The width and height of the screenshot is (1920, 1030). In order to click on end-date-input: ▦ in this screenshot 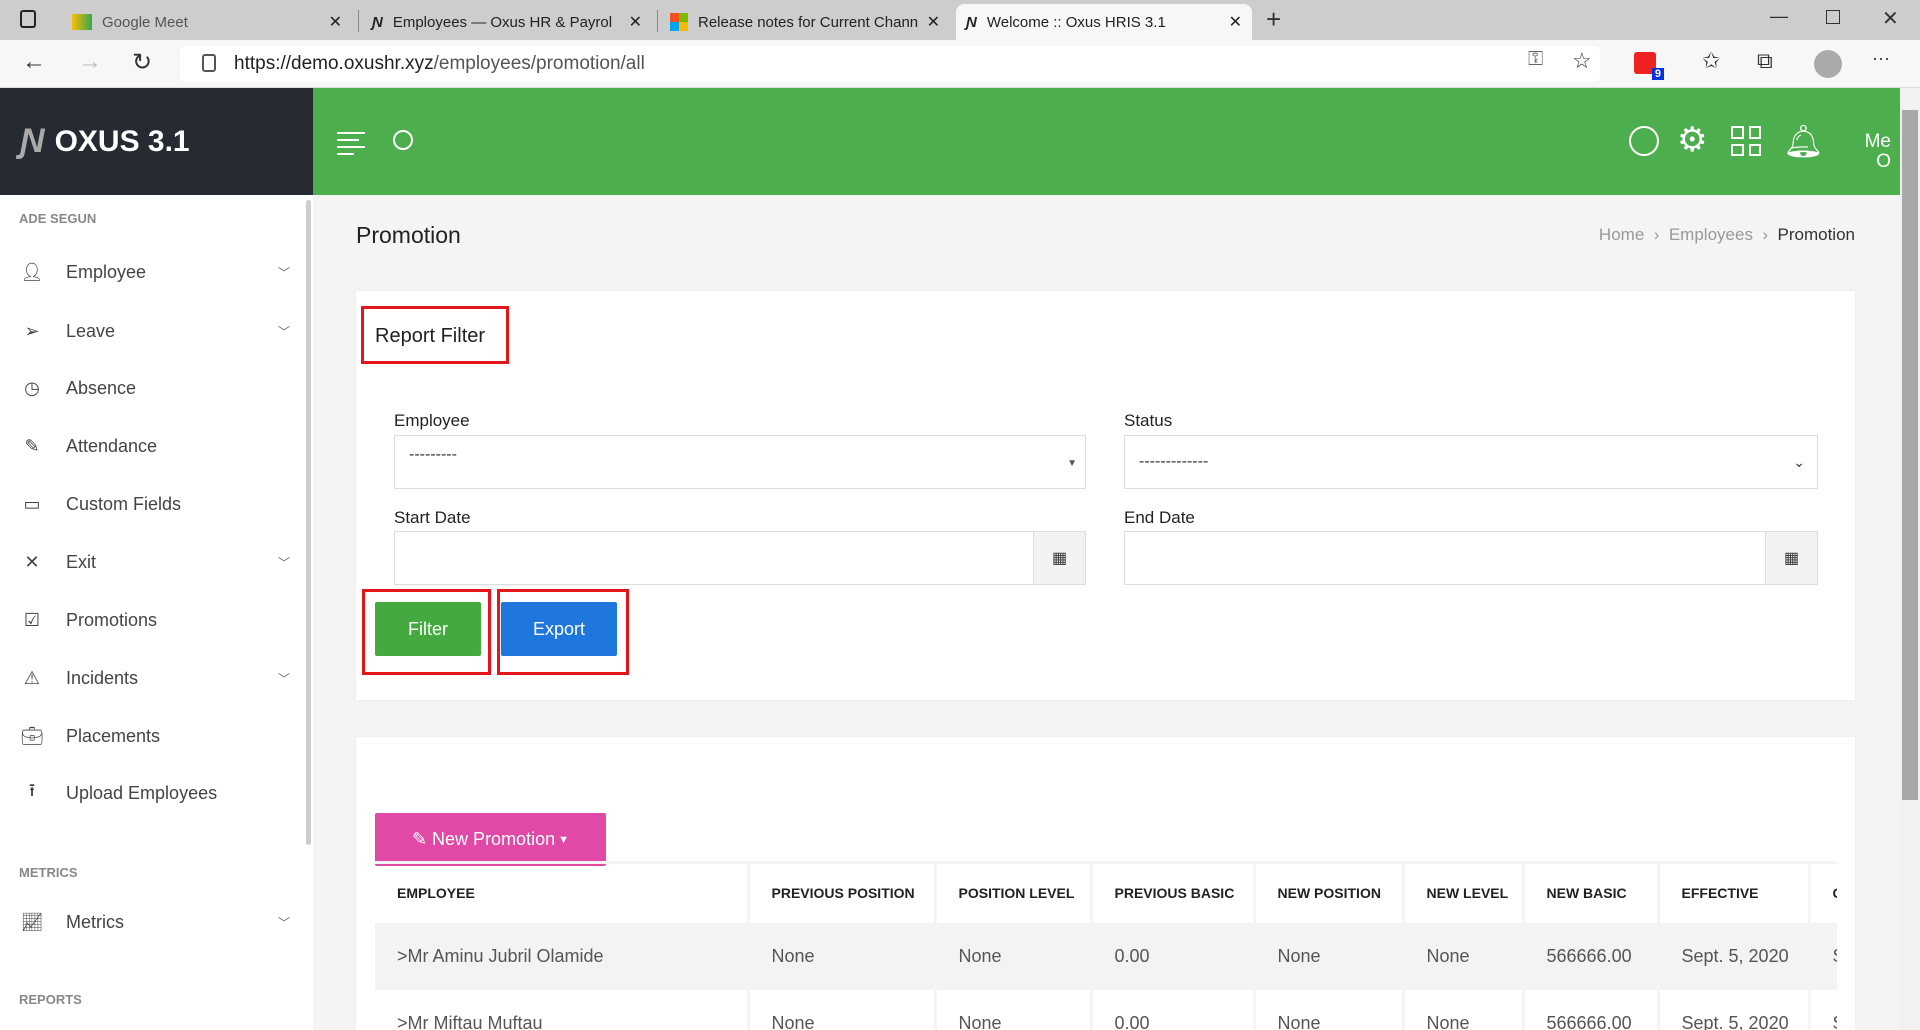, I will do `click(1471, 558)`.